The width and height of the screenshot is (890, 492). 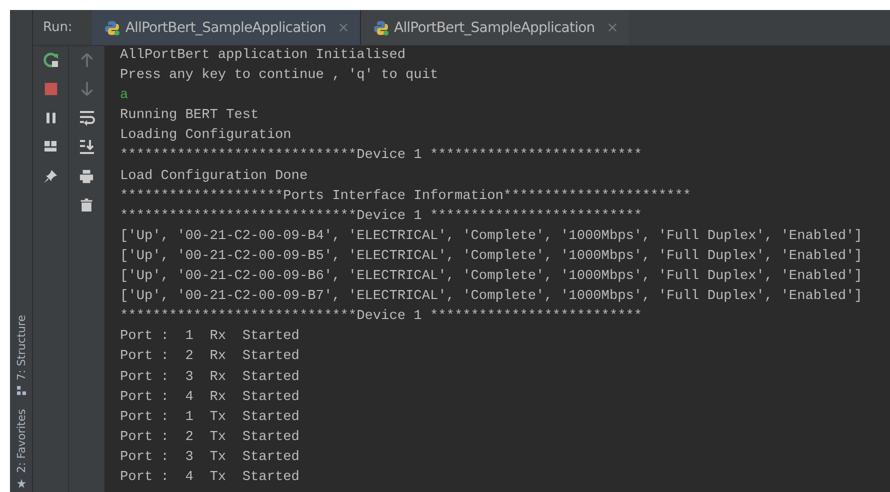 I want to click on structure-icon, so click(x=21, y=391).